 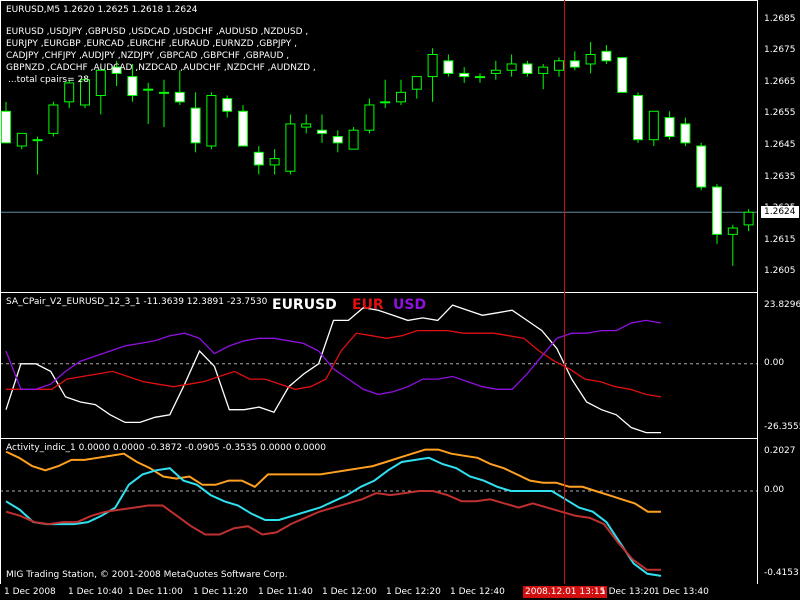 I want to click on time-tick-label: 1 Dec 11:40, so click(x=285, y=592).